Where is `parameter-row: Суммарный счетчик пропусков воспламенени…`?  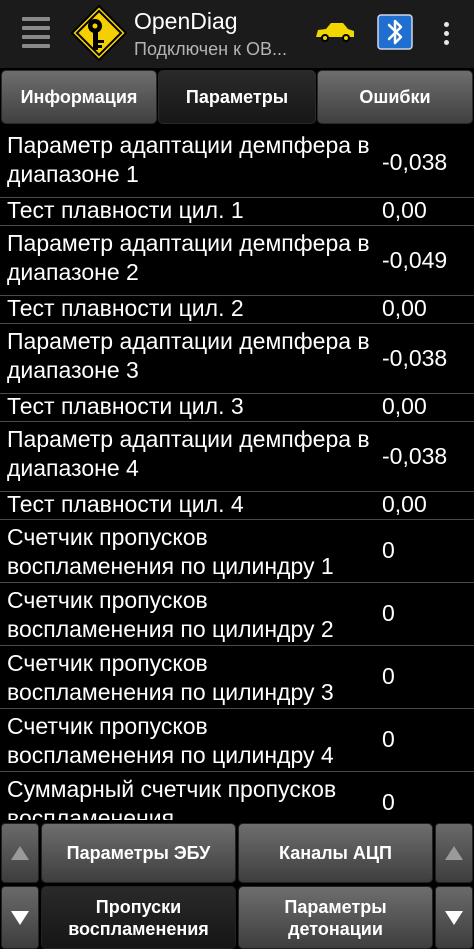 parameter-row: Суммарный счетчик пропусков воспламенени… is located at coordinates (237, 796).